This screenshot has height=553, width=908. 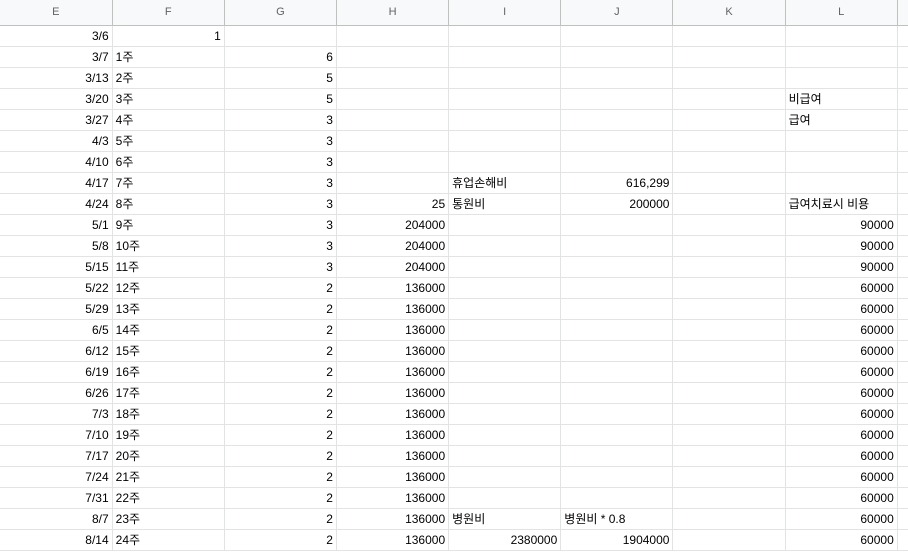 What do you see at coordinates (168, 309) in the screenshot?
I see `cell-f: 13주` at bounding box center [168, 309].